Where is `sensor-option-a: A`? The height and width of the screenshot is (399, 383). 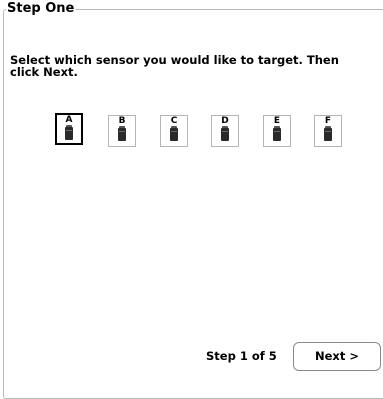
sensor-option-a: A is located at coordinates (69, 129).